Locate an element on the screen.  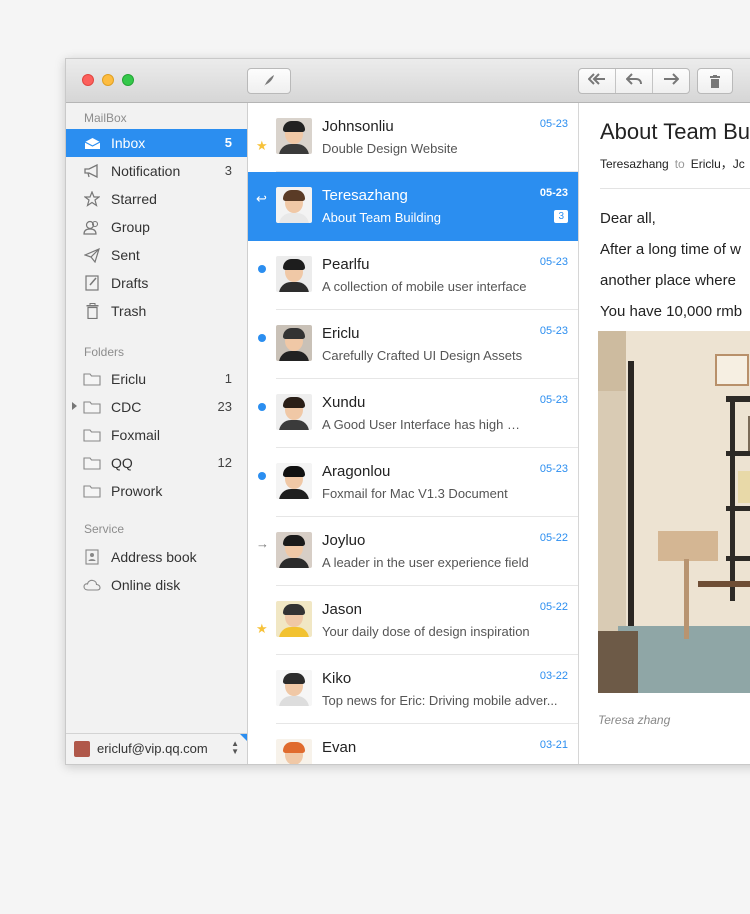
folder-item-ericlu: Ericlu 1 is located at coordinates (156, 379).